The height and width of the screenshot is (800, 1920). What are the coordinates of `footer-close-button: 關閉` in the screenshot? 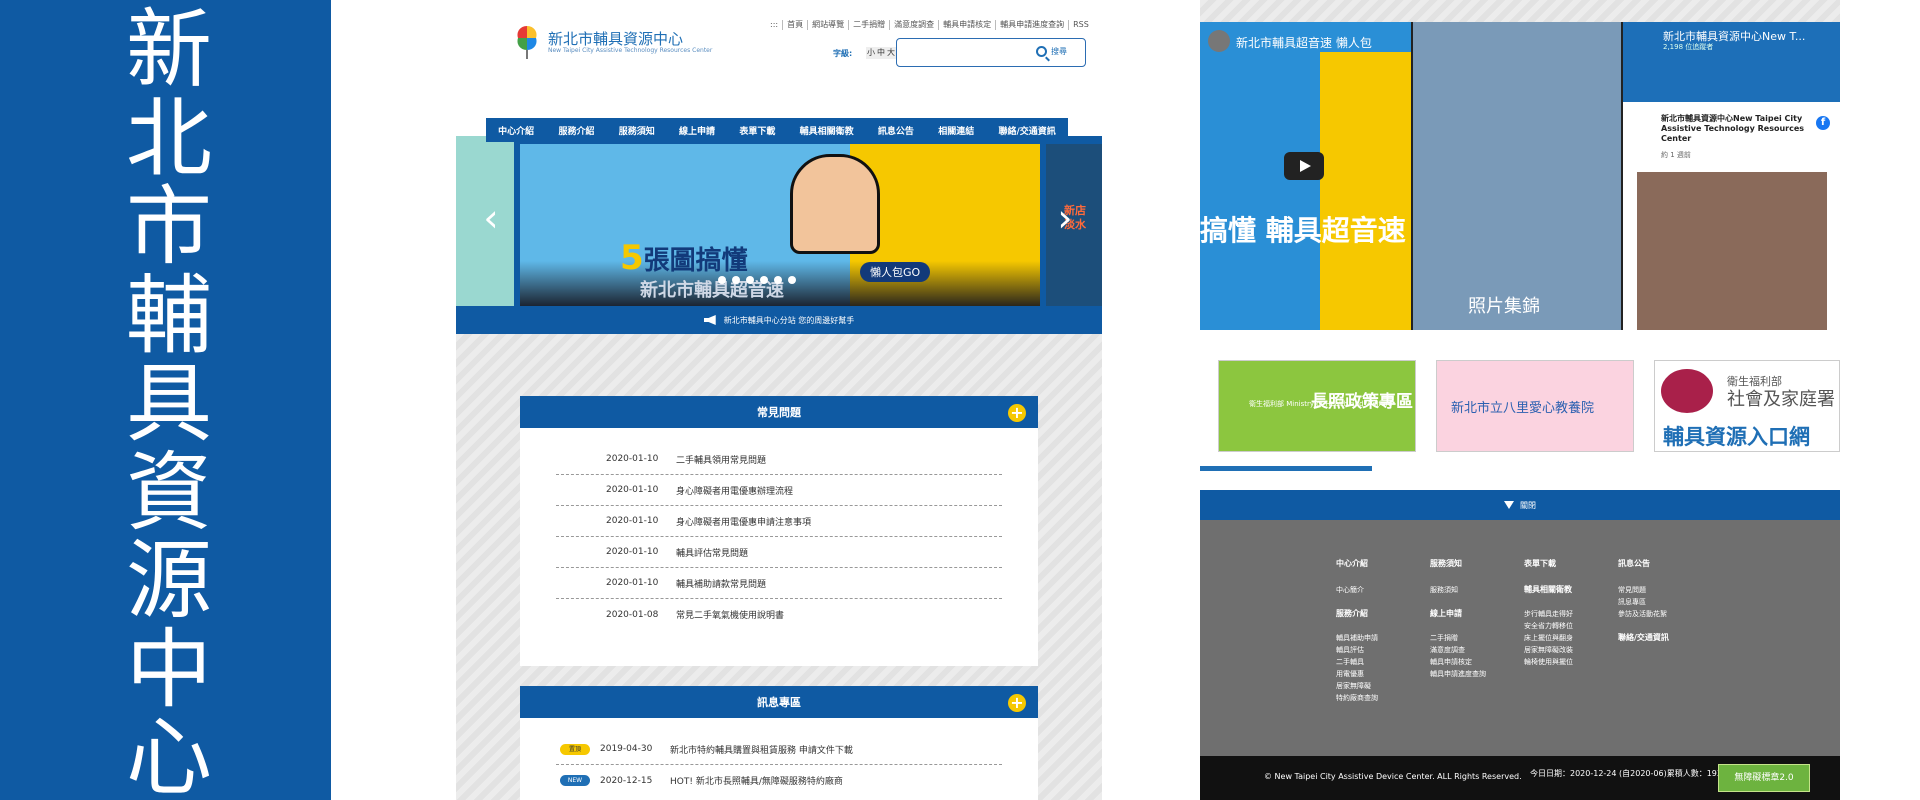 It's located at (1520, 505).